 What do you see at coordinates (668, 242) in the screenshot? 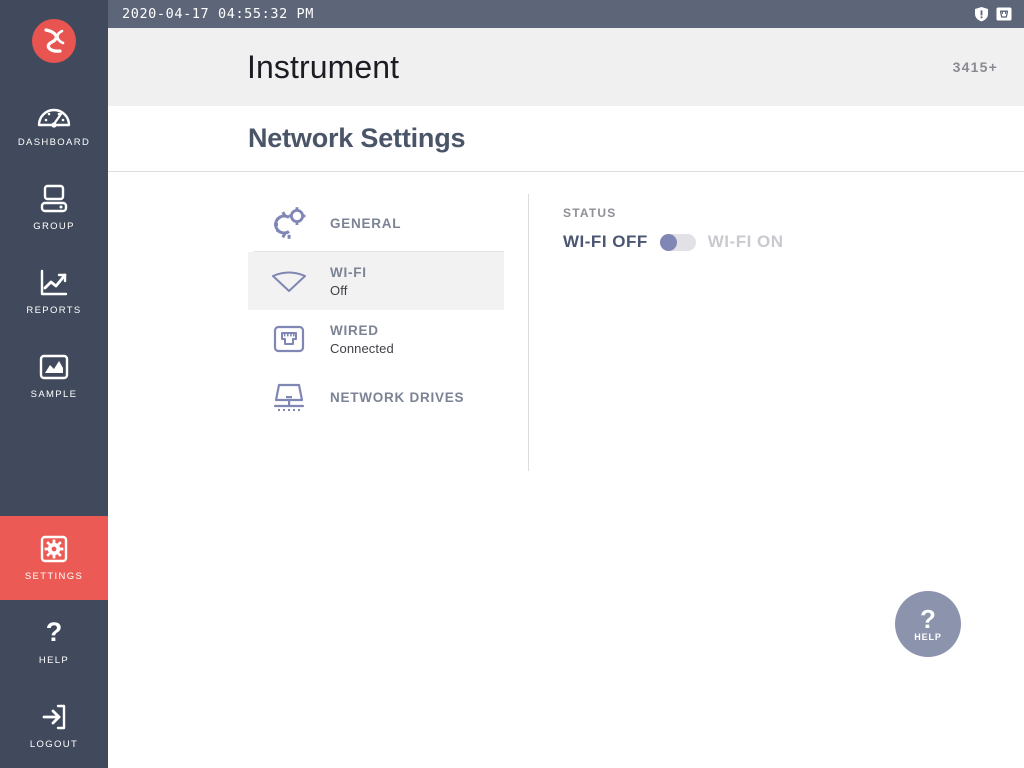
I see `wifi-toggle-knob` at bounding box center [668, 242].